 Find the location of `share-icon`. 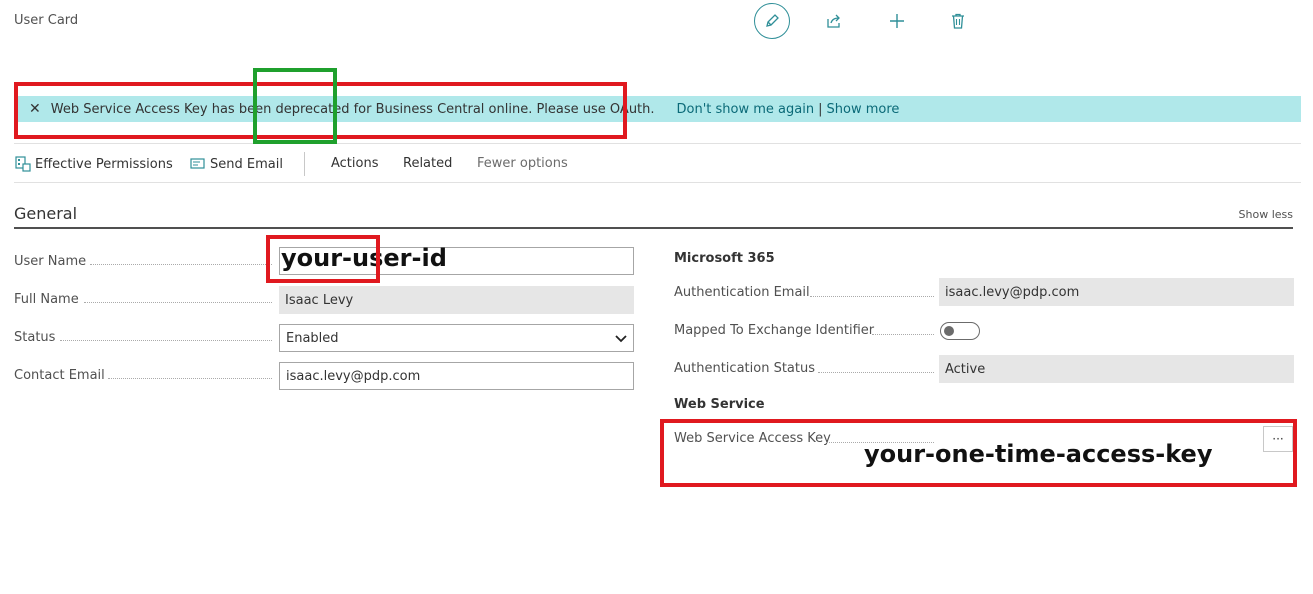

share-icon is located at coordinates (833, 21).